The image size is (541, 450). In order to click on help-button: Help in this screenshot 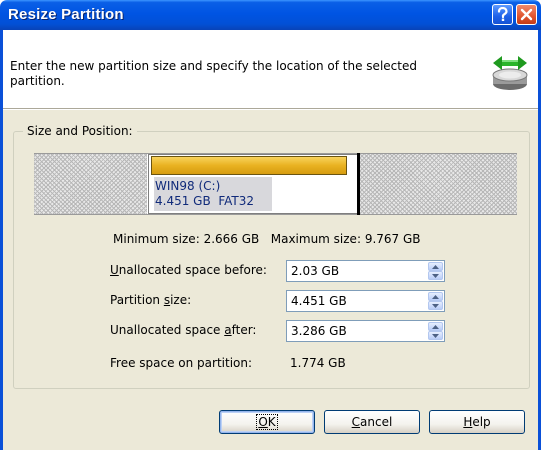, I will do `click(477, 422)`.